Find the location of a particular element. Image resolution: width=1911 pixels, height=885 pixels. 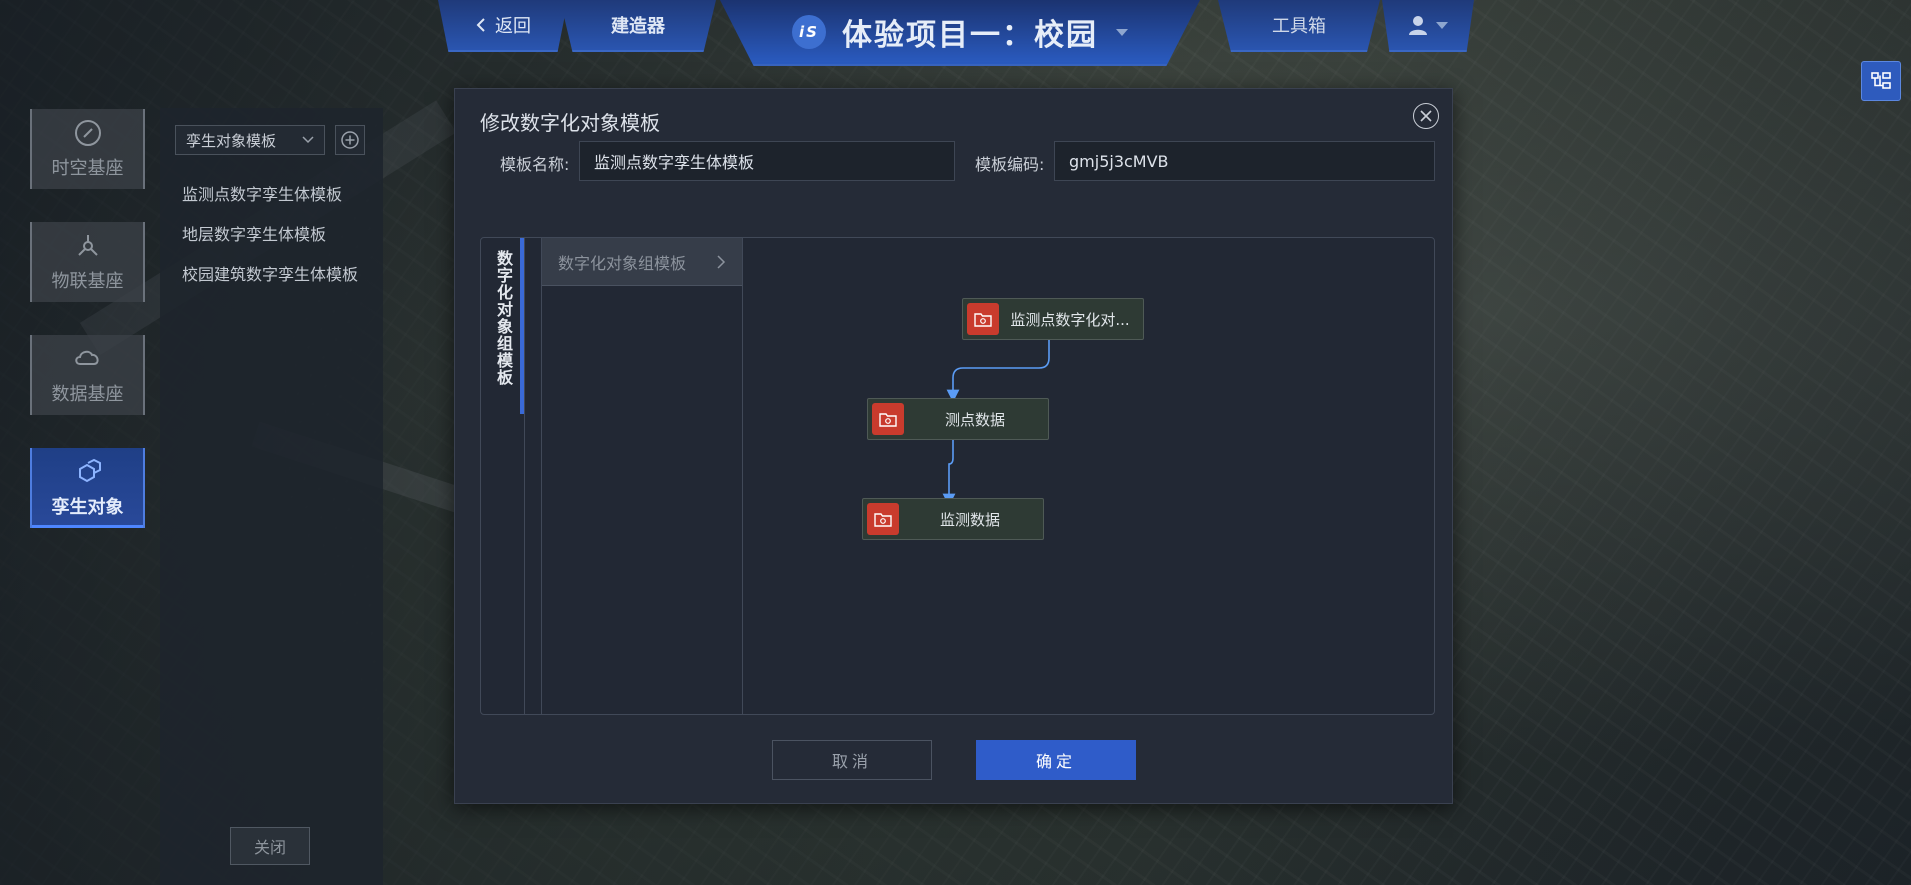

template-code-label: 模板编码: is located at coordinates (1010, 164).